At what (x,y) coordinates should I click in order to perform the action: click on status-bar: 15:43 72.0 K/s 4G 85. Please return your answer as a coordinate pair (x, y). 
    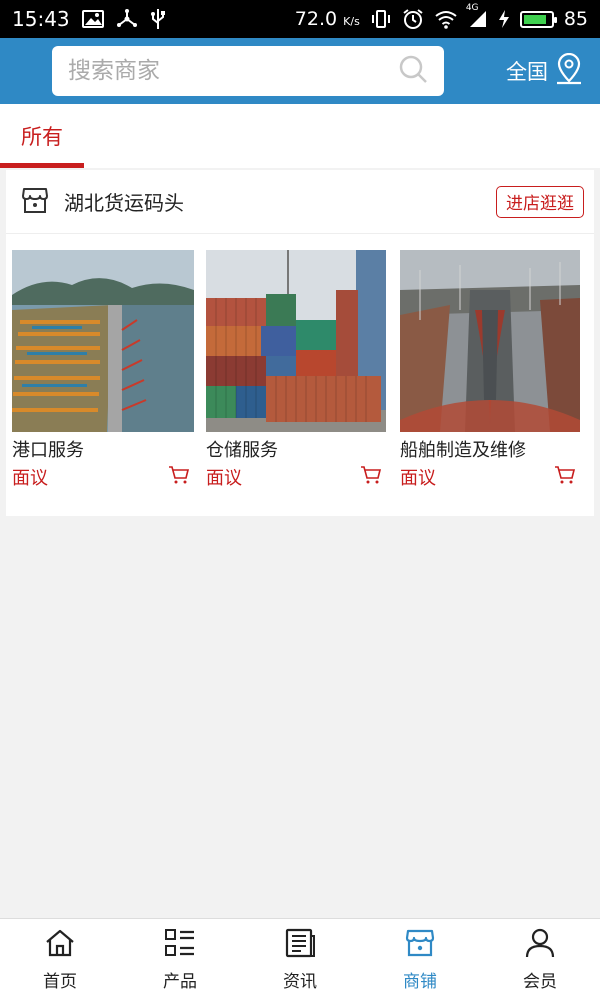
    Looking at the image, I should click on (300, 19).